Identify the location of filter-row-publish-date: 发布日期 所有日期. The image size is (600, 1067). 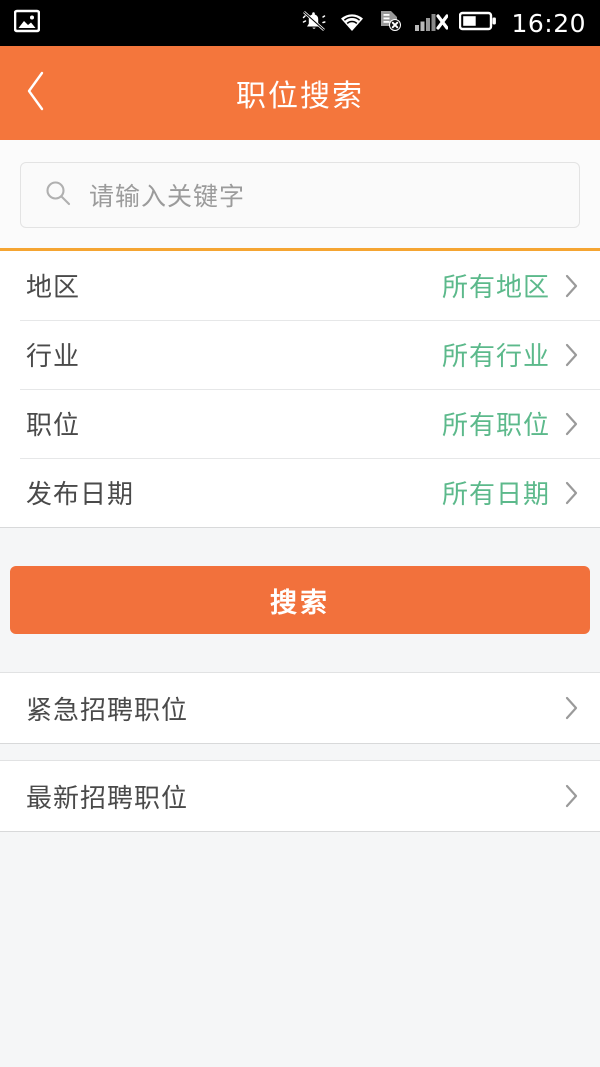
(300, 492).